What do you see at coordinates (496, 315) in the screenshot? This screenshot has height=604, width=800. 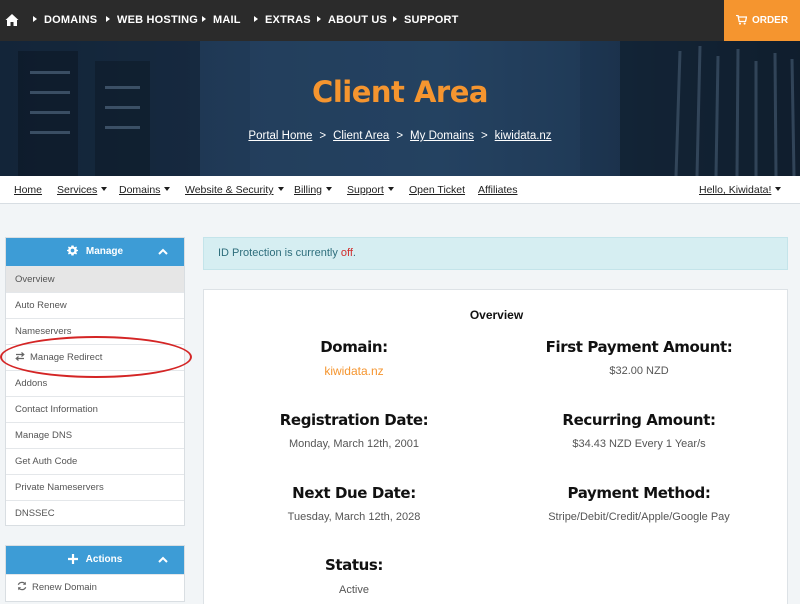 I see `overview-title: Overview` at bounding box center [496, 315].